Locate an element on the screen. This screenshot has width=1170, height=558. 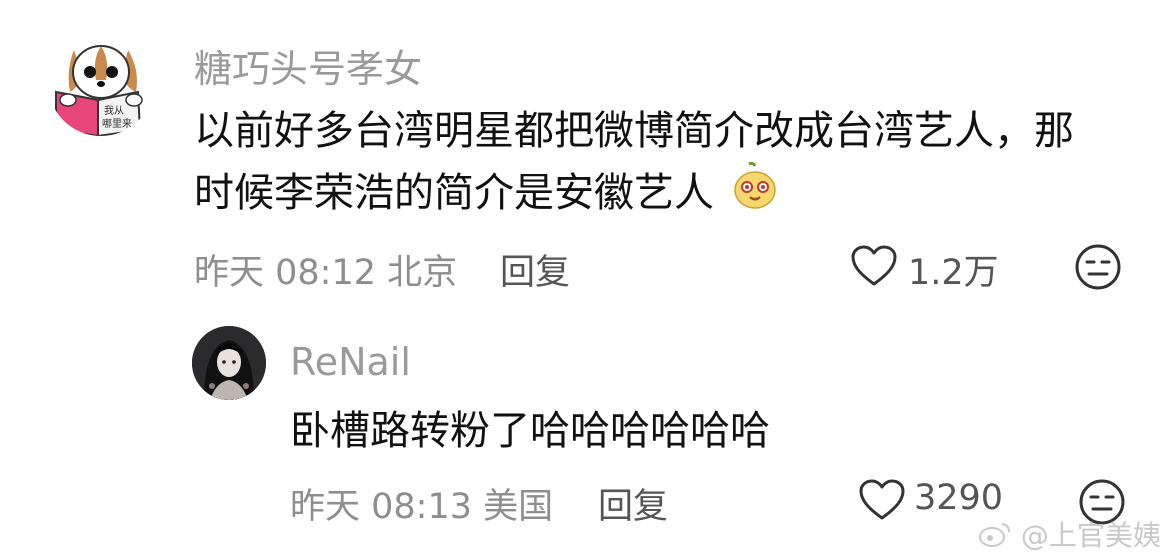
replier-avatar is located at coordinates (229, 363).